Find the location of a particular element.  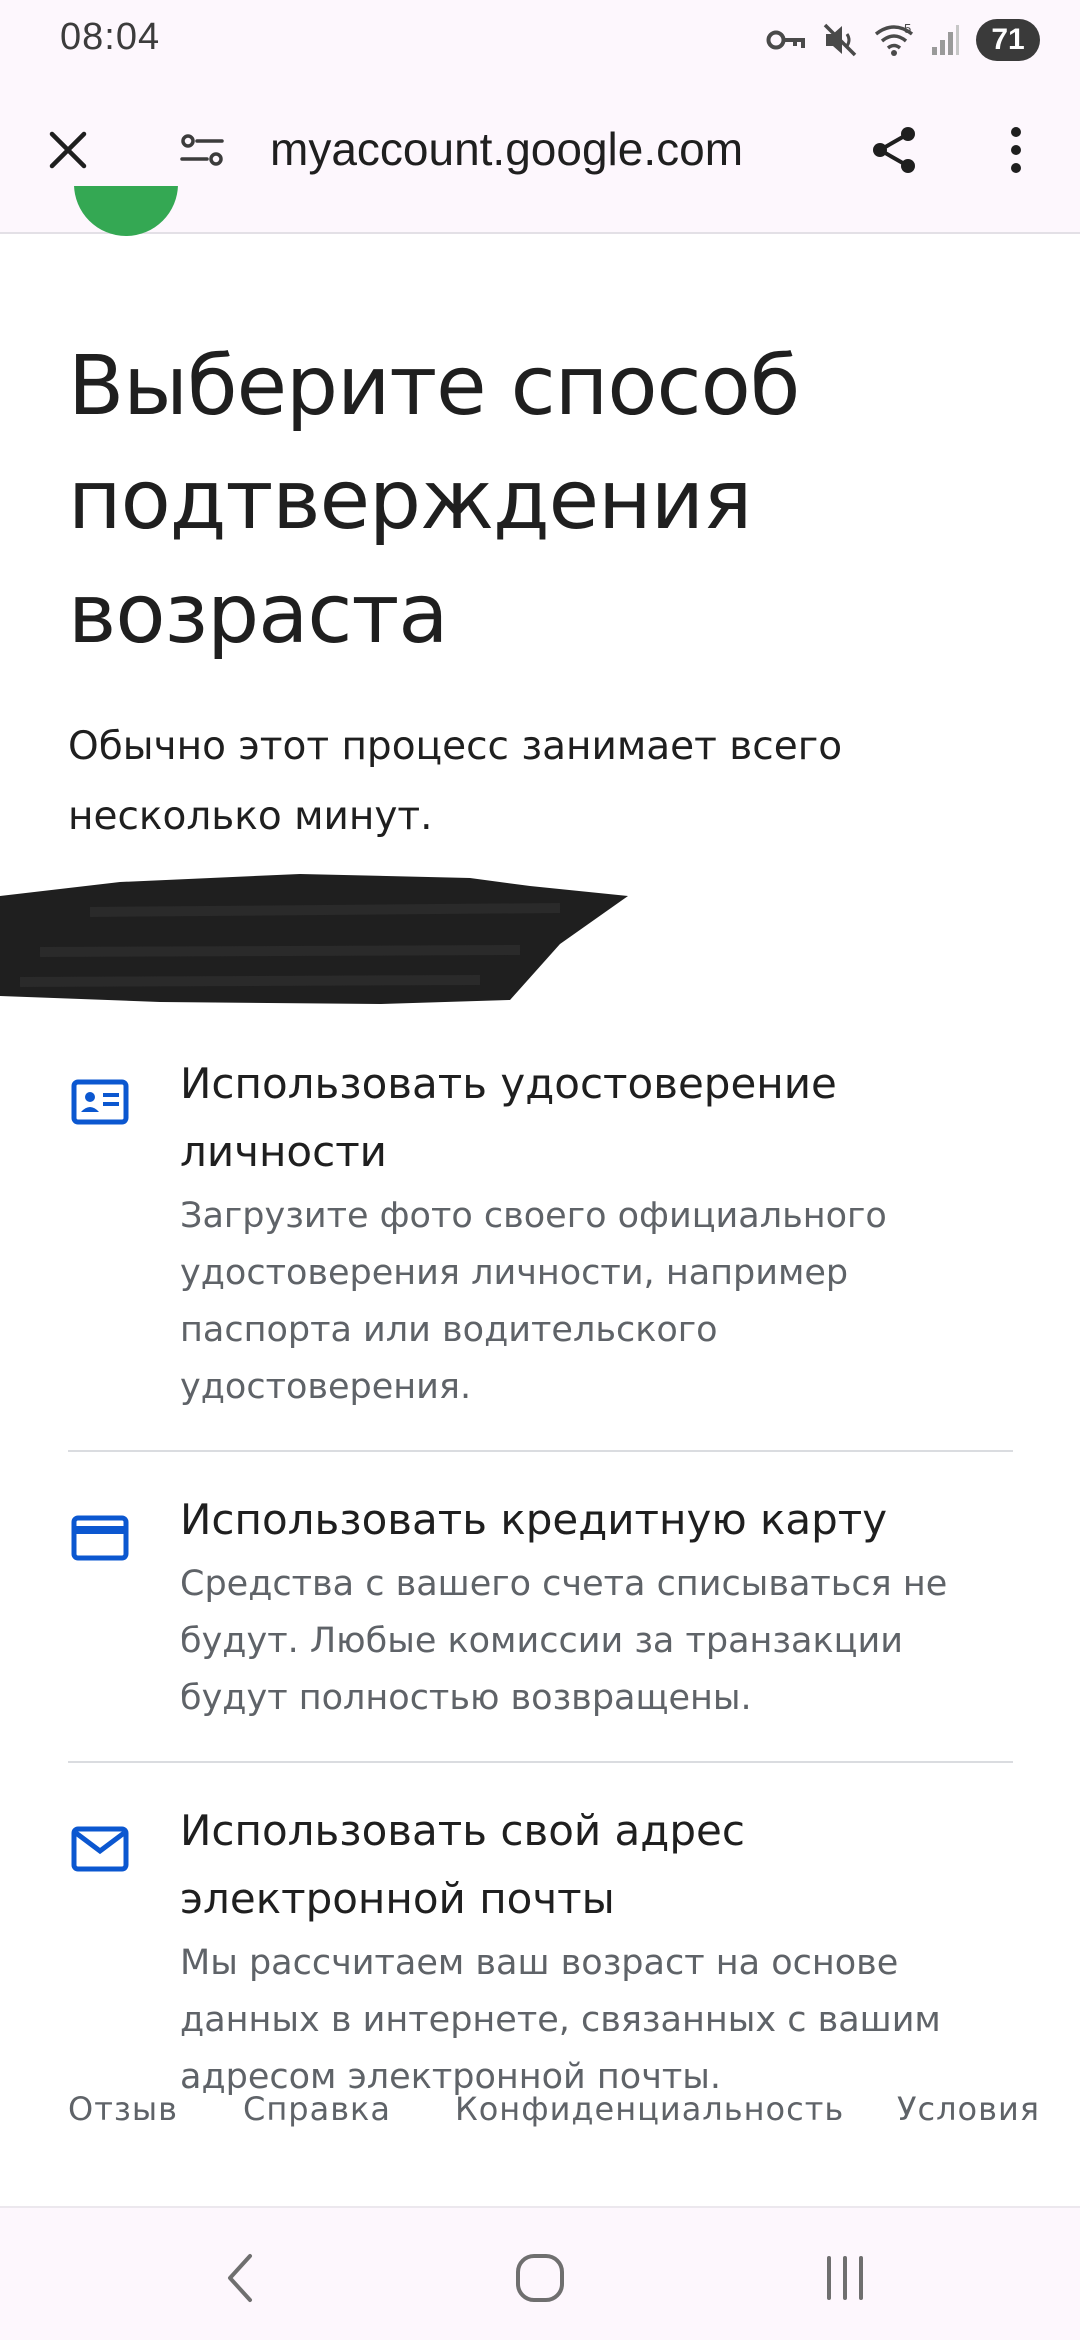

back-icon is located at coordinates (240, 2278).